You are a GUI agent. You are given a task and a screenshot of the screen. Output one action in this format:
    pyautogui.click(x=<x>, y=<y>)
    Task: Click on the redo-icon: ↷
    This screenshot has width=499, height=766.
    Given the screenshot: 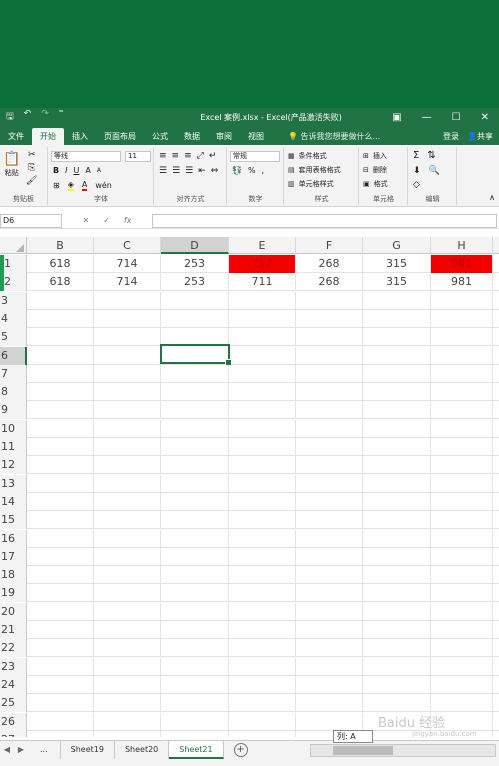 What is the action you would take?
    pyautogui.click(x=45, y=117)
    